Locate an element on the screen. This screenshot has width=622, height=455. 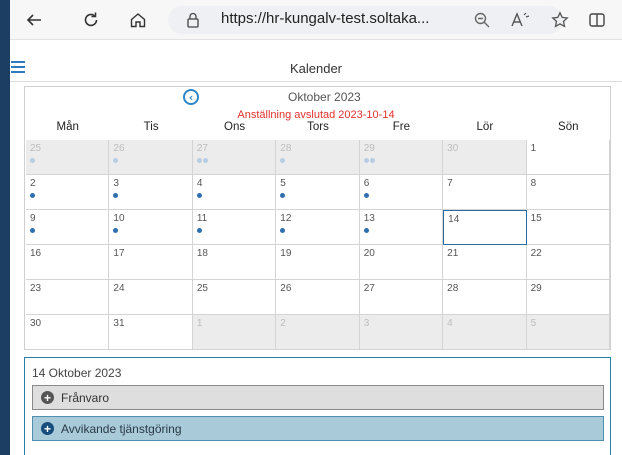
read-aloud-icon is located at coordinates (520, 20).